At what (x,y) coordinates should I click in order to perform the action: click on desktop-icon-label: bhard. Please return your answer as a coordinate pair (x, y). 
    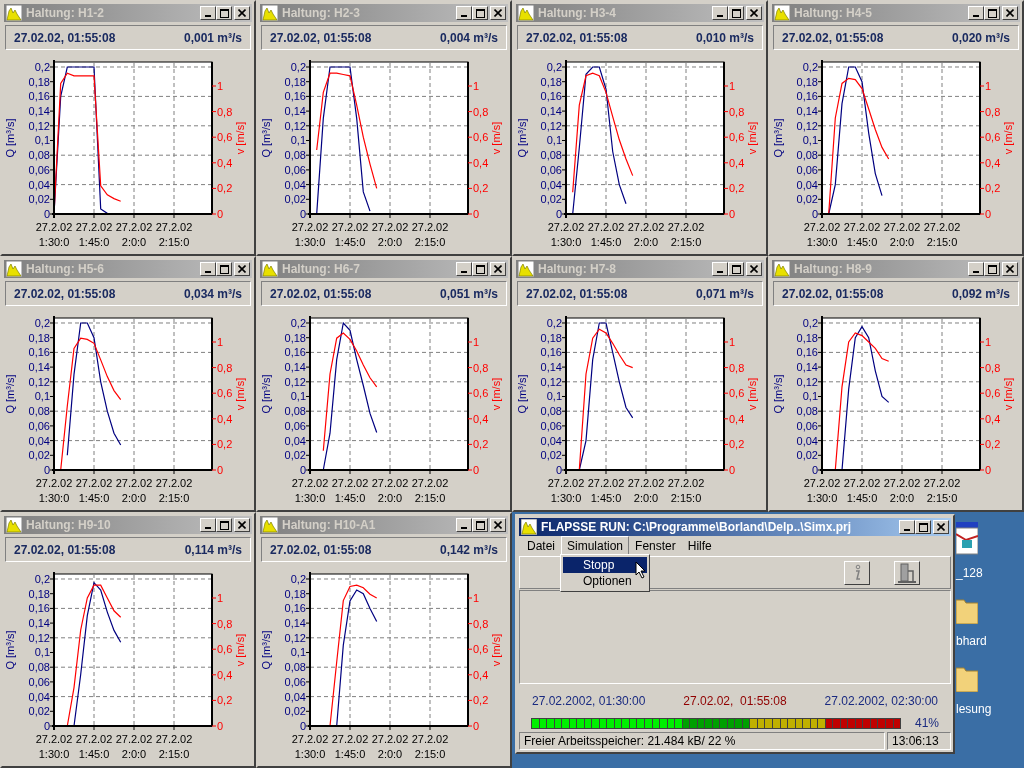
    Looking at the image, I should click on (971, 641).